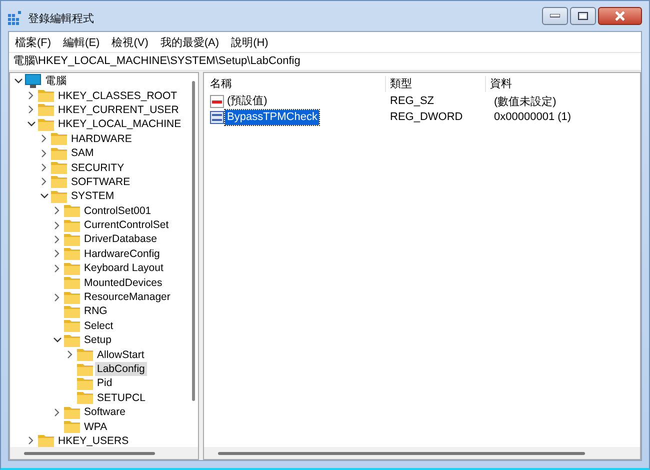 This screenshot has height=470, width=650. What do you see at coordinates (499, 84) in the screenshot?
I see `column-header: 資料` at bounding box center [499, 84].